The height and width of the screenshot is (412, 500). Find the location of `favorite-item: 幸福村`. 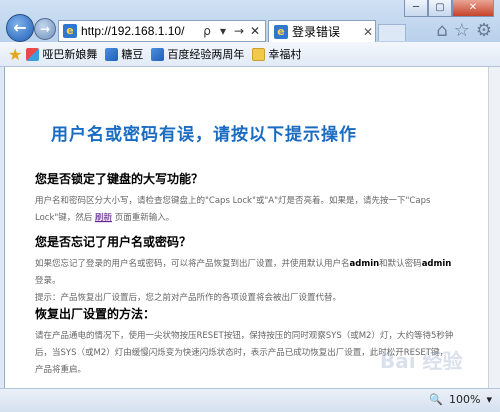

favorite-item: 幸福村 is located at coordinates (276, 54).